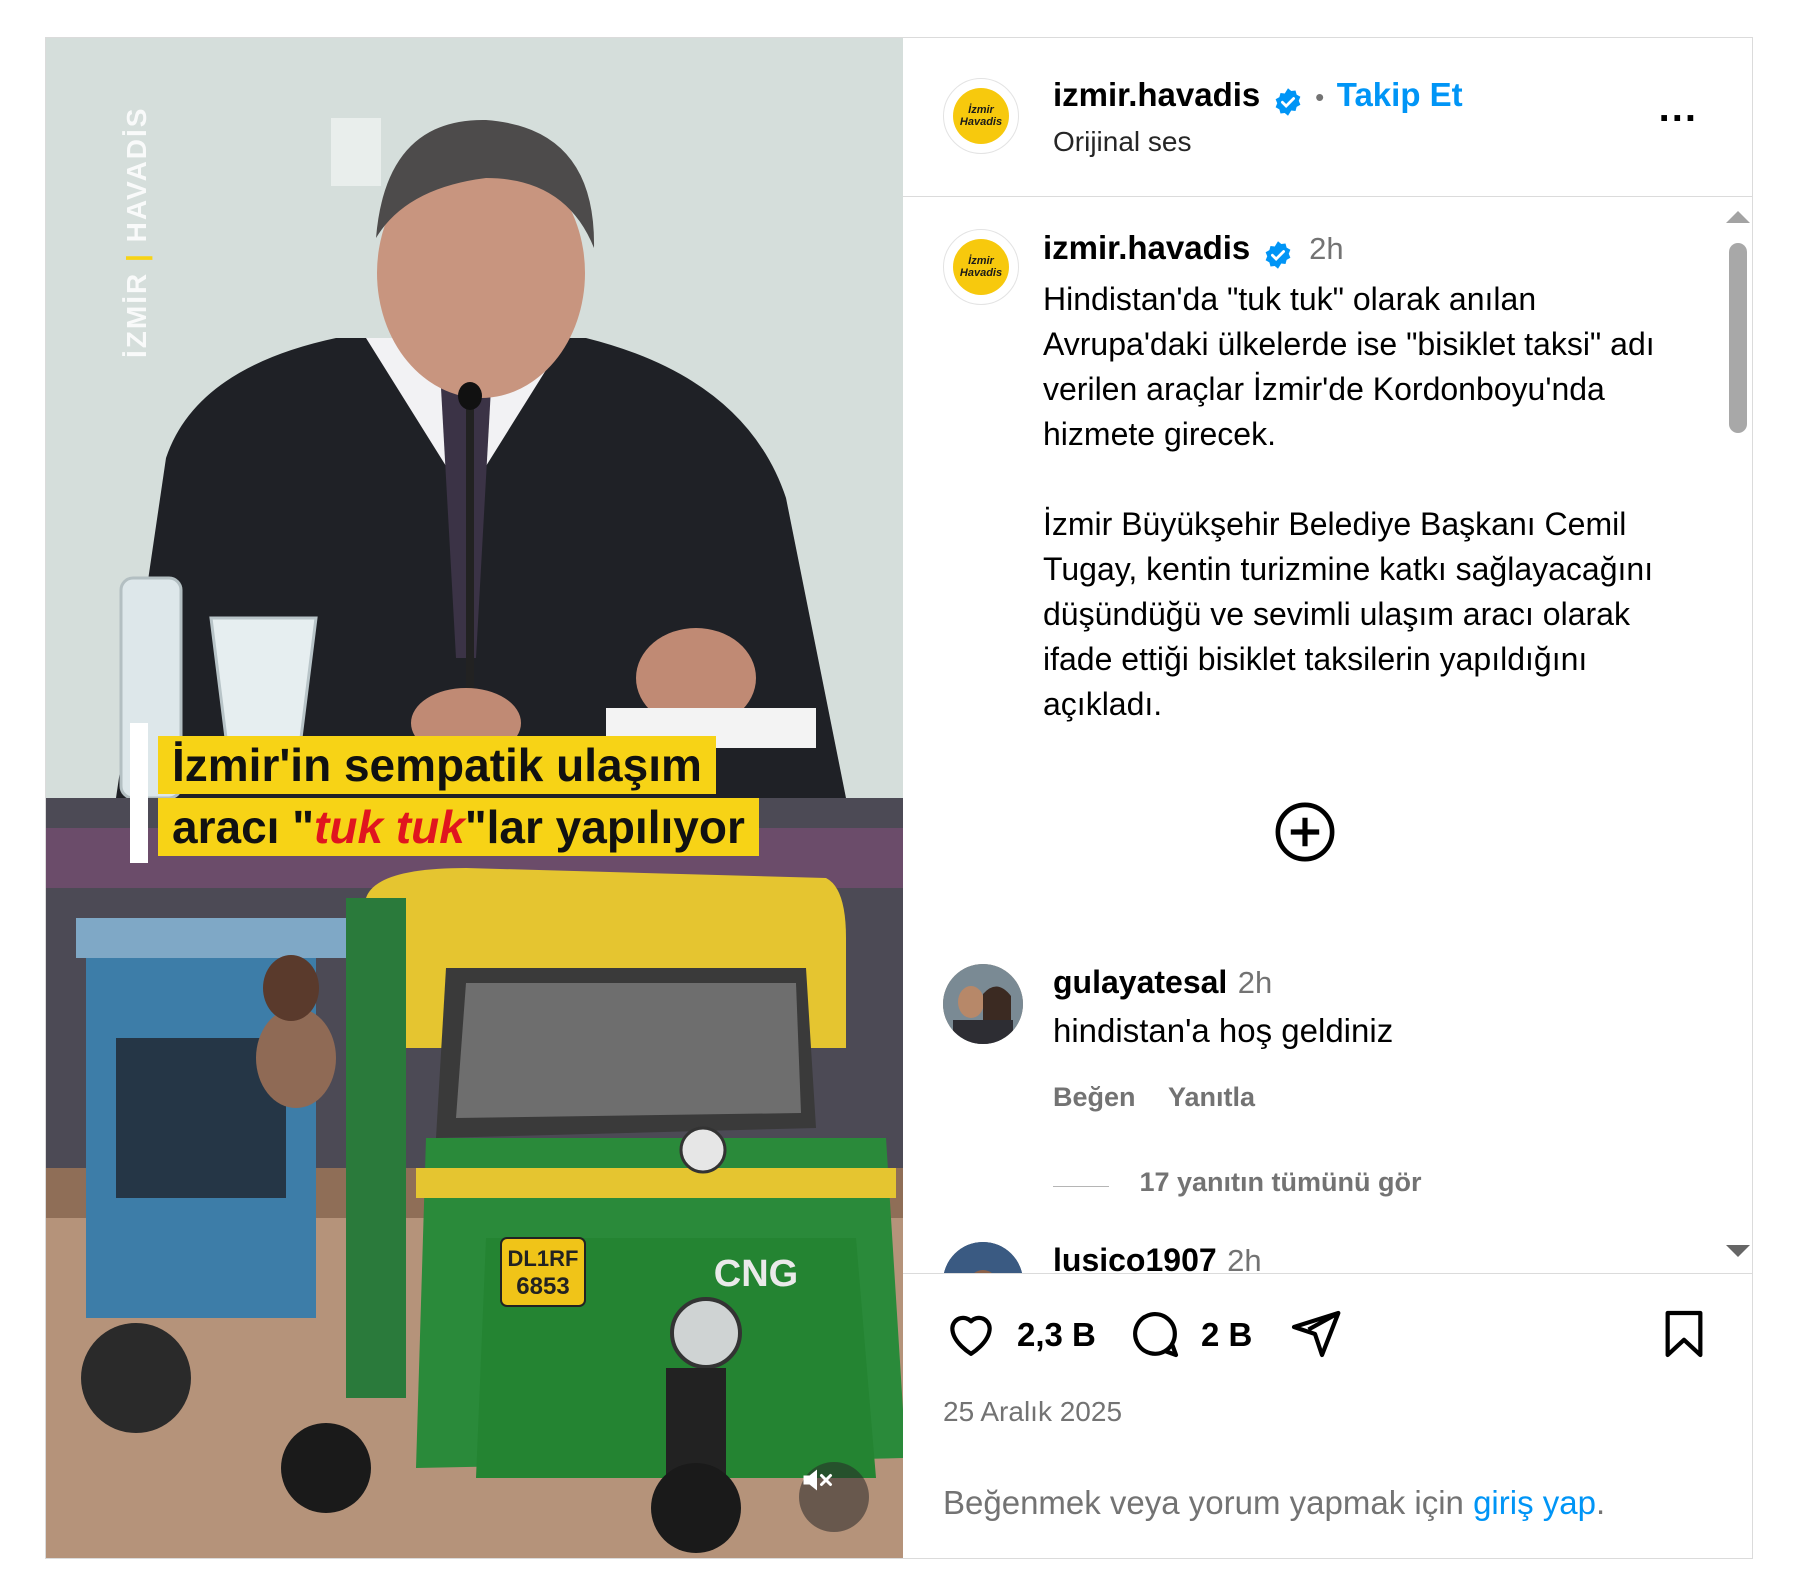 This screenshot has height=1578, width=1810. I want to click on comment-reply-button: Yanıtla, so click(1211, 1097).